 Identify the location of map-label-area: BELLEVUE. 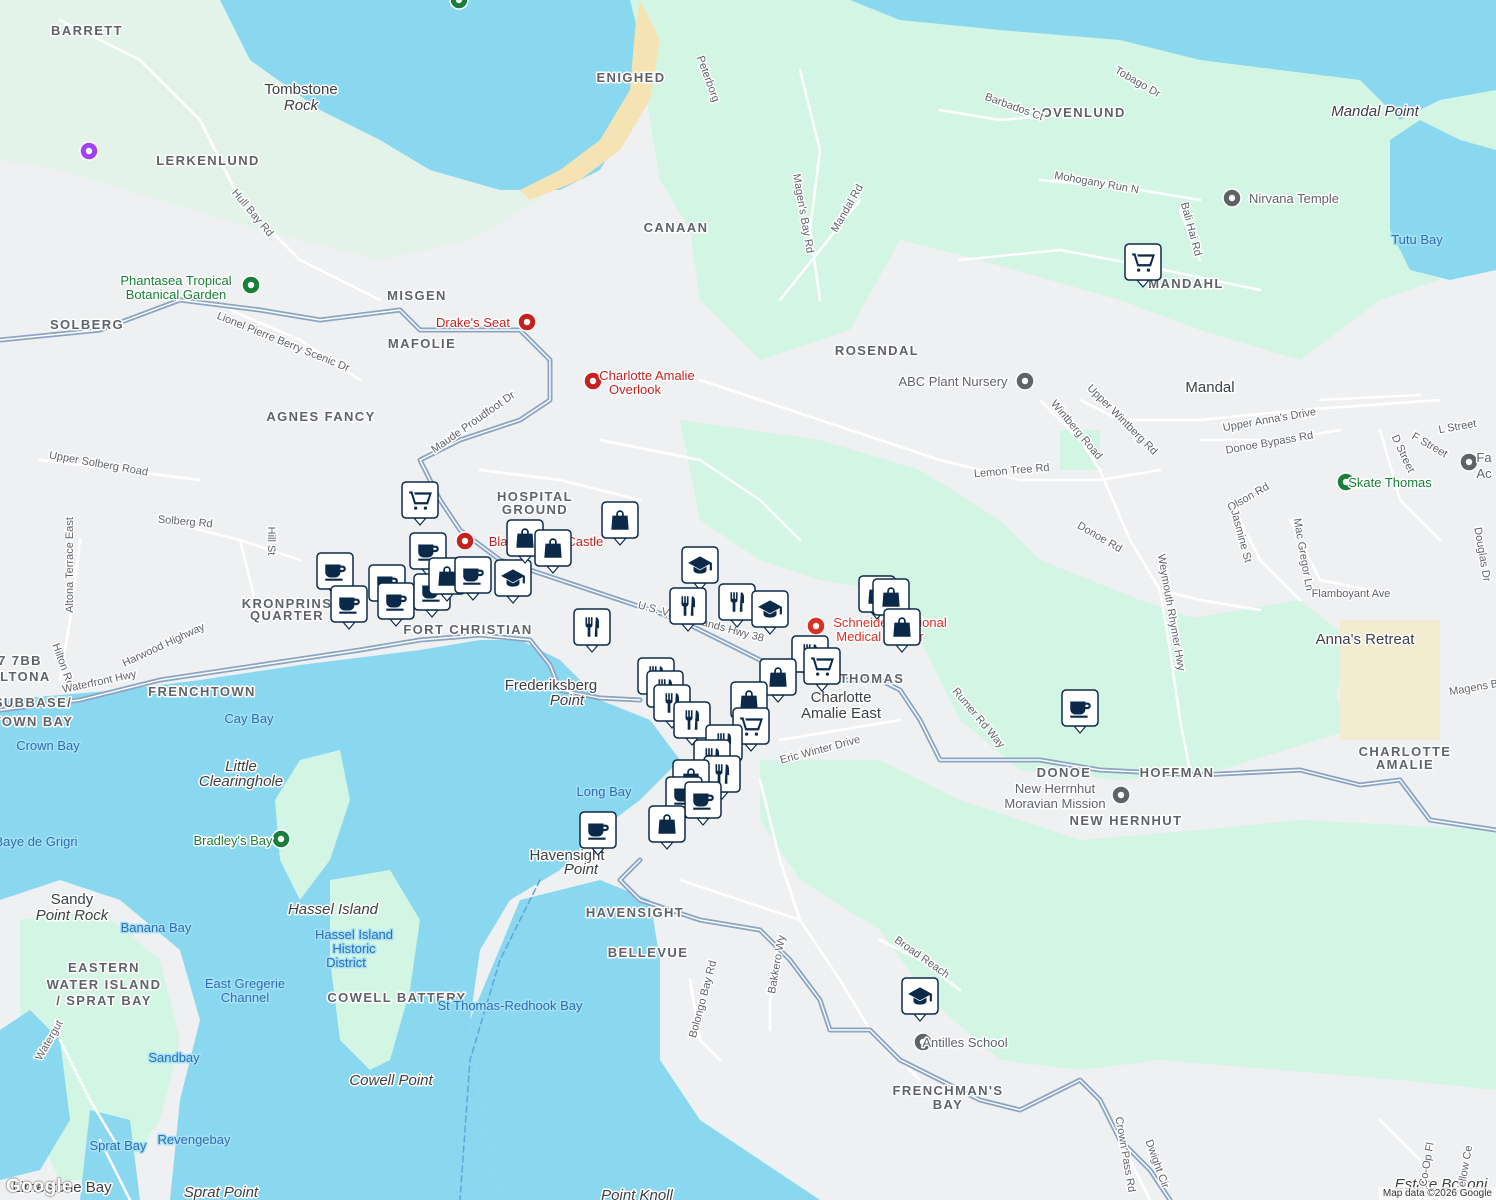
(648, 952).